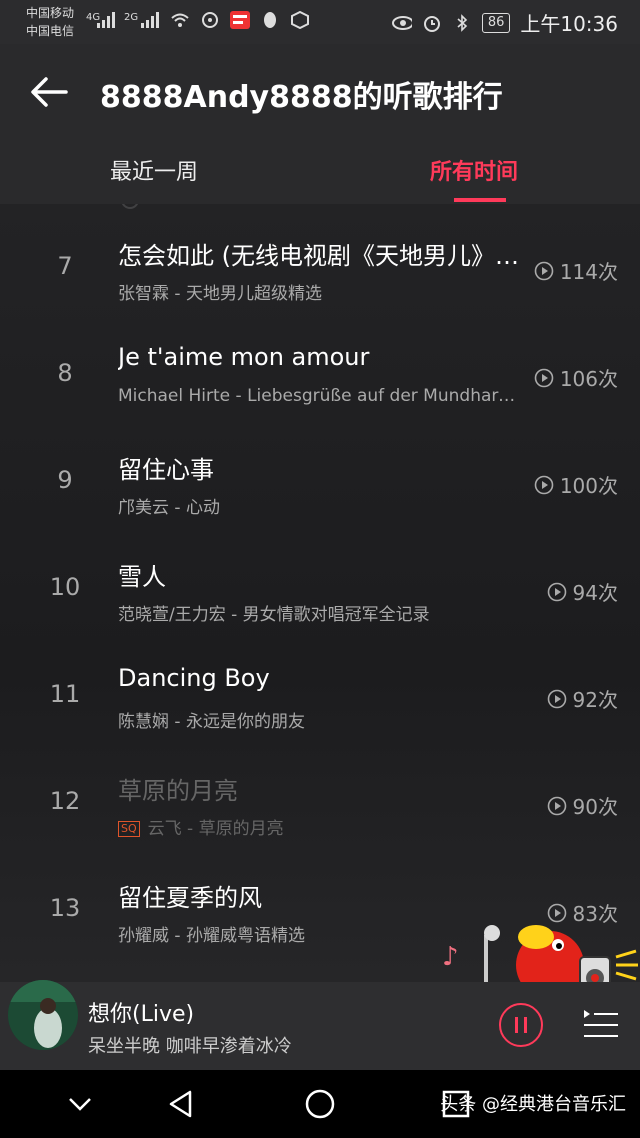 Image resolution: width=640 pixels, height=1138 pixels. Describe the element at coordinates (215, 829) in the screenshot. I see `song-artist-album-text: 云飞 - 草原的月亮` at that location.